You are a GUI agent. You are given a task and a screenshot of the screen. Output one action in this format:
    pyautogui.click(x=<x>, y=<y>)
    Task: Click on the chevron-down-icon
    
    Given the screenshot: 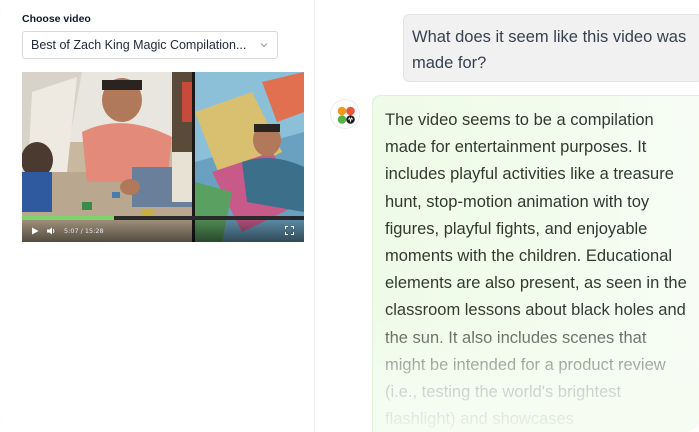 What is the action you would take?
    pyautogui.click(x=264, y=45)
    